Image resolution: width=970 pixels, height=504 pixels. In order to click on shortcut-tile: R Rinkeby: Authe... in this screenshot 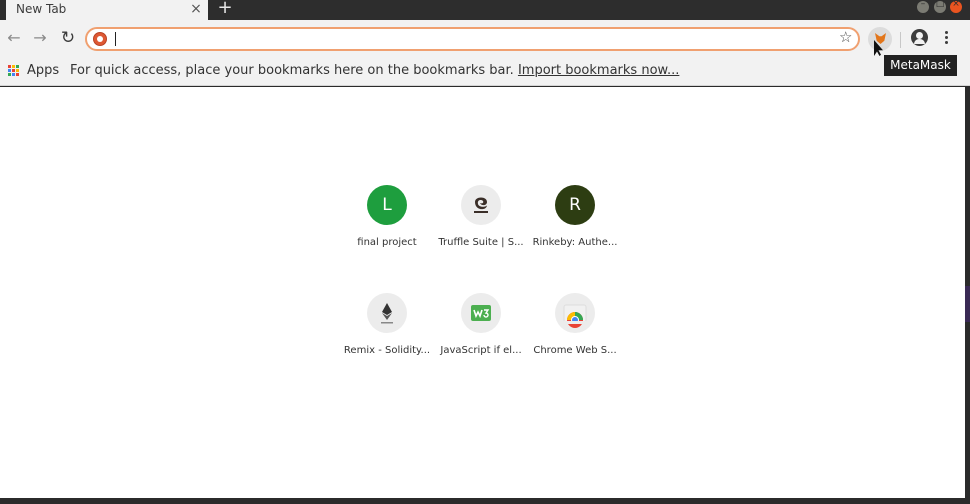, I will do `click(575, 235)`.